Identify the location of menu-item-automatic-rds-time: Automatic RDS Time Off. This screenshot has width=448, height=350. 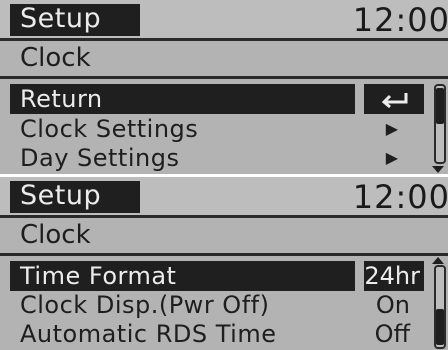
(217, 334).